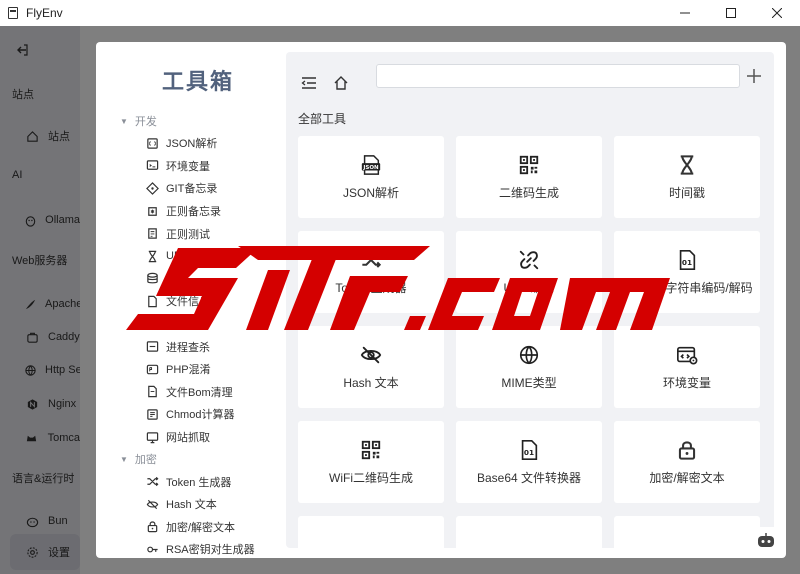 The image size is (800, 574). What do you see at coordinates (152, 256) in the screenshot?
I see `hourglass-icon` at bounding box center [152, 256].